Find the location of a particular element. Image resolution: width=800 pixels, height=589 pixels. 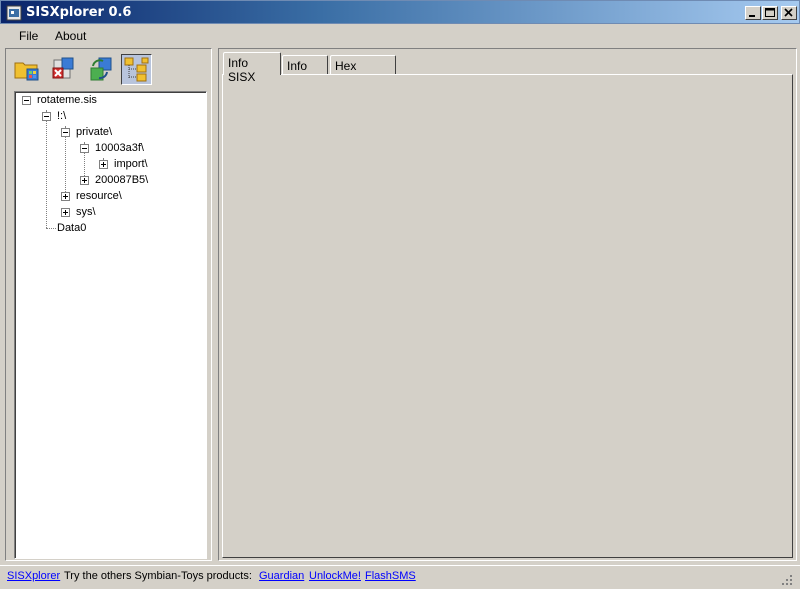

minimize-icon is located at coordinates (752, 16).